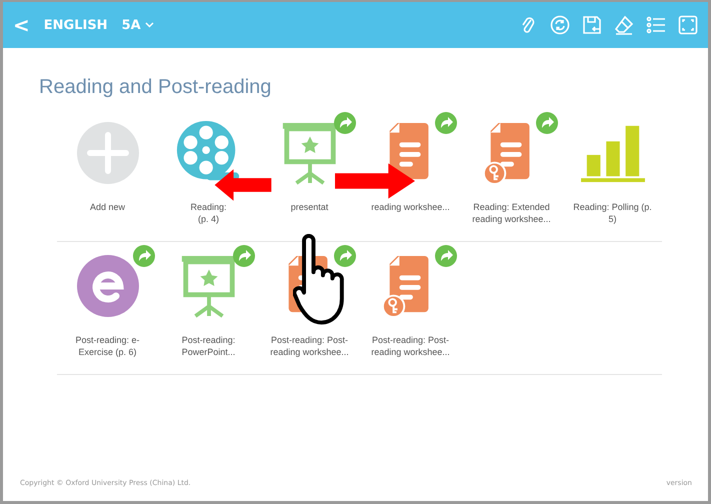 The width and height of the screenshot is (711, 504). I want to click on eraser-icon, so click(624, 25).